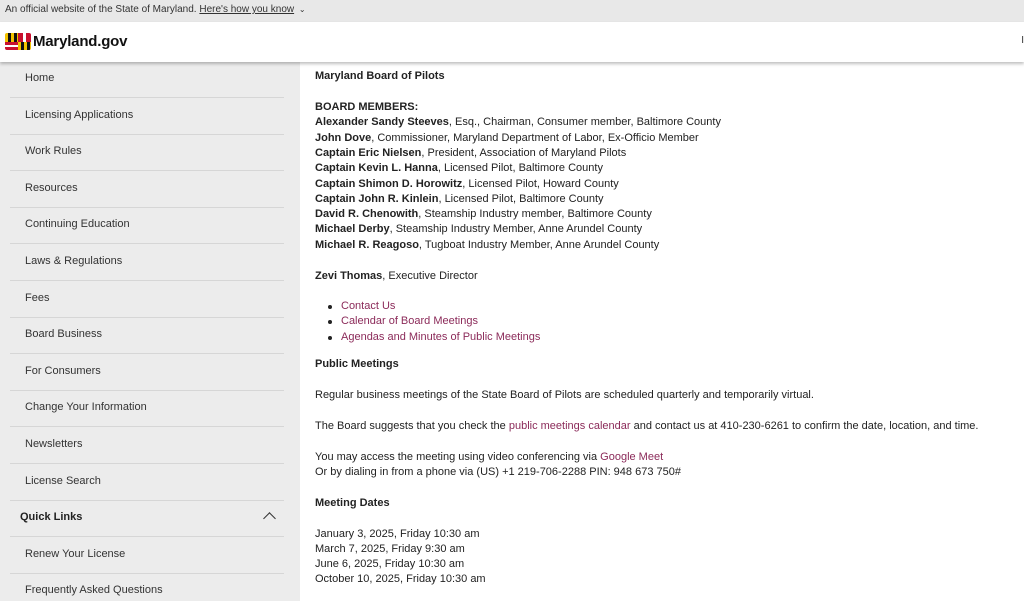  What do you see at coordinates (512, 42) in the screenshot?
I see `site-header: Maryland.gov I` at bounding box center [512, 42].